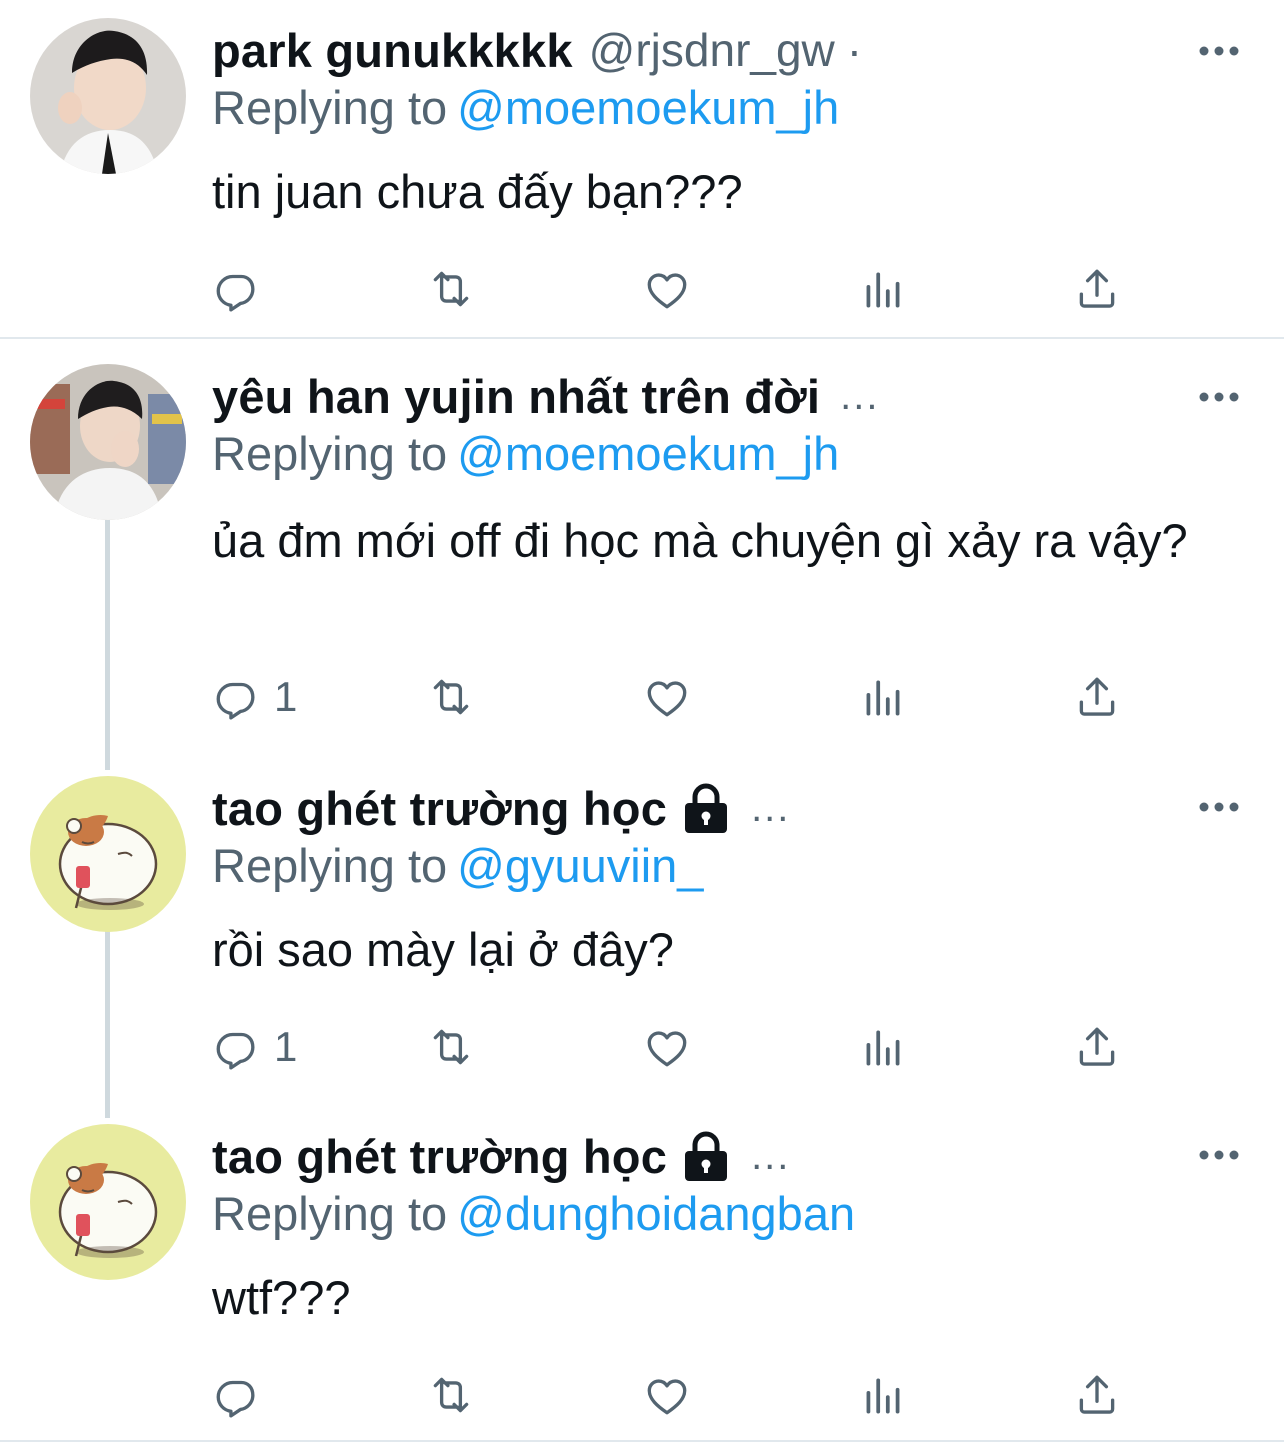 This screenshot has height=1443, width=1284. I want to click on mention-link: @dunghoidangban, so click(656, 1213).